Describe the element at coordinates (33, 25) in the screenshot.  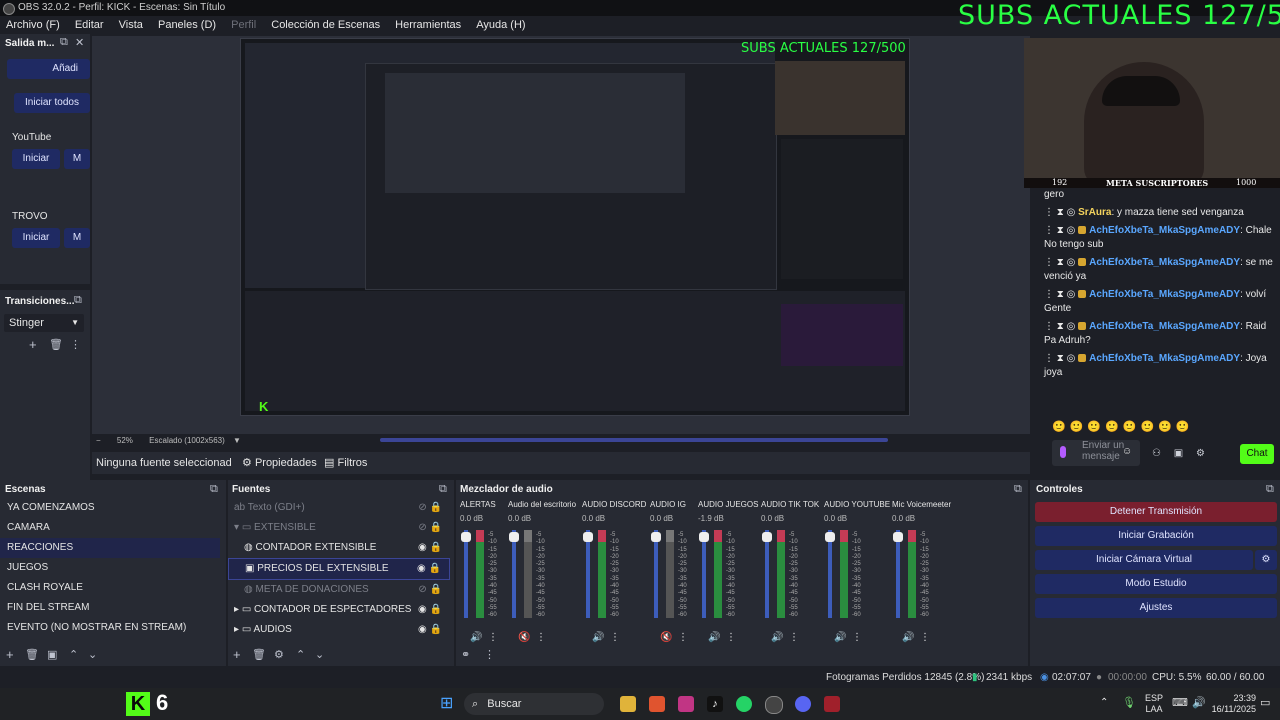
I see `menu-archivo: Archivo (F)` at that location.